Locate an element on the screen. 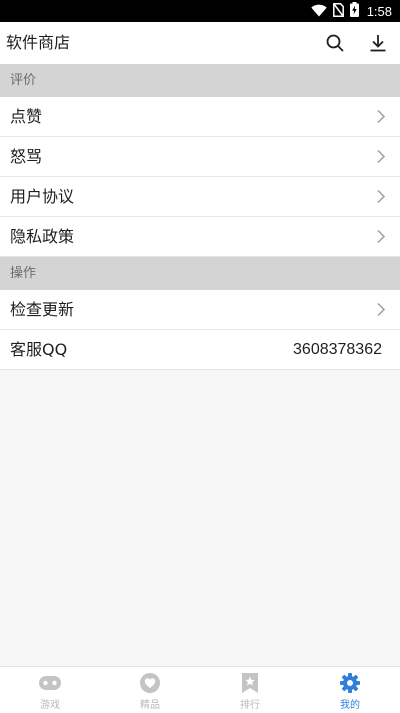 The height and width of the screenshot is (713, 400). row-label: 点赞 is located at coordinates (26, 116).